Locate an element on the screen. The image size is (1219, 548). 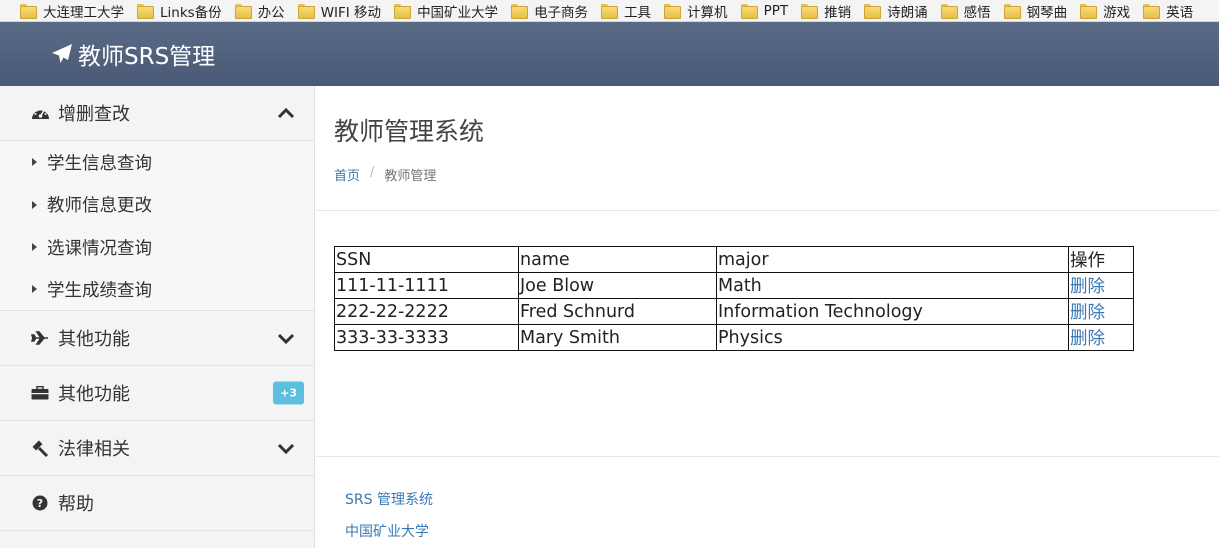
sidebar-menu-other-2: 其他功能 +3 is located at coordinates (157, 393).